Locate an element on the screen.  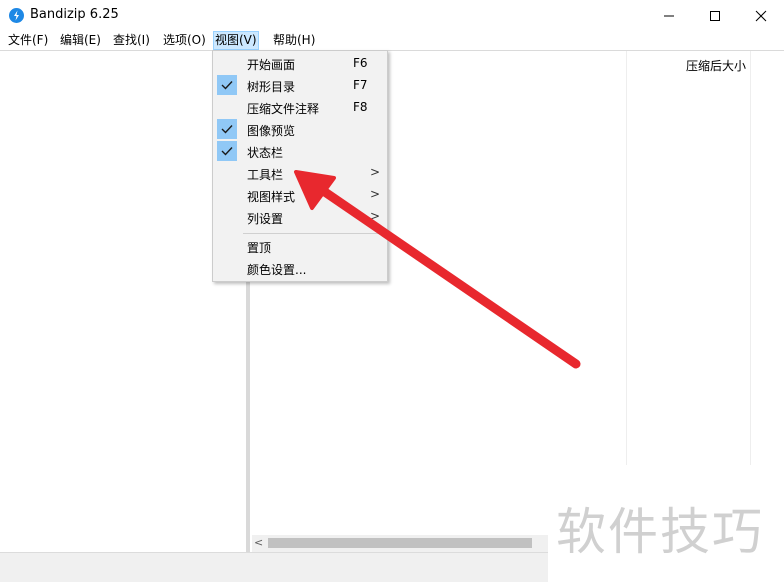
menu-item-label: 工具栏 is located at coordinates (265, 175).